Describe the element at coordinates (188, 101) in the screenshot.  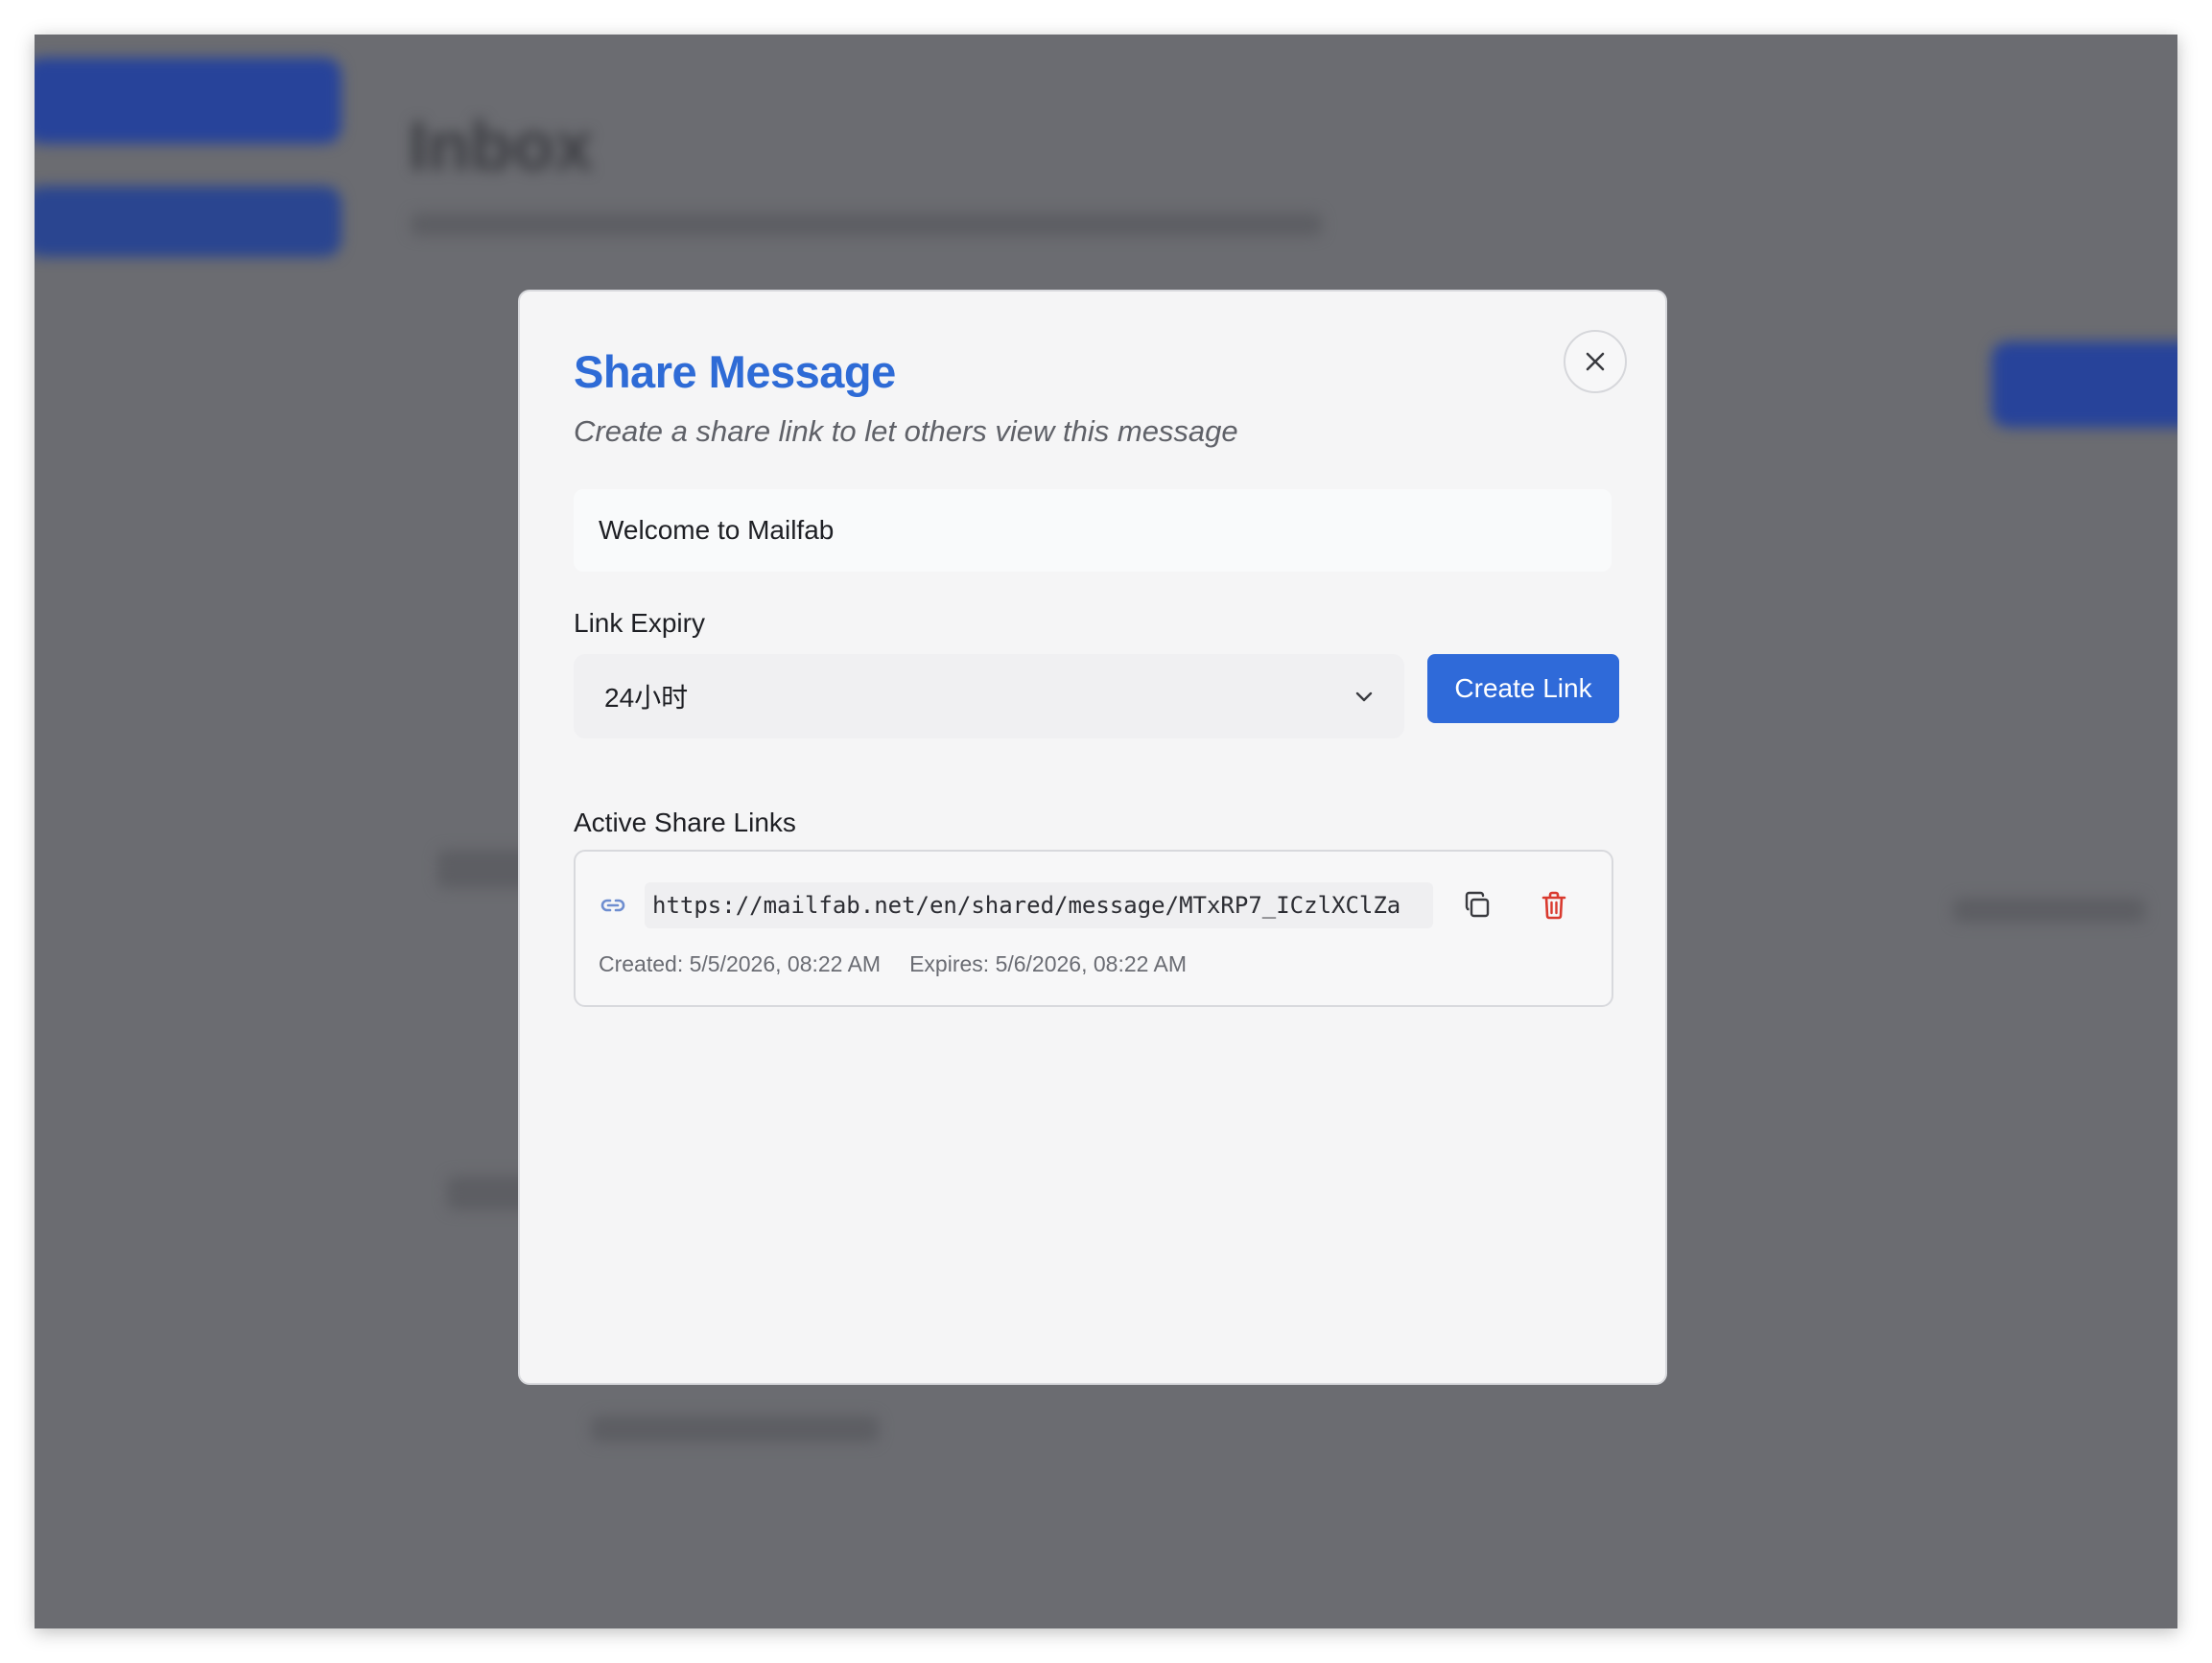
I see `bg-sidebar-button-primary` at that location.